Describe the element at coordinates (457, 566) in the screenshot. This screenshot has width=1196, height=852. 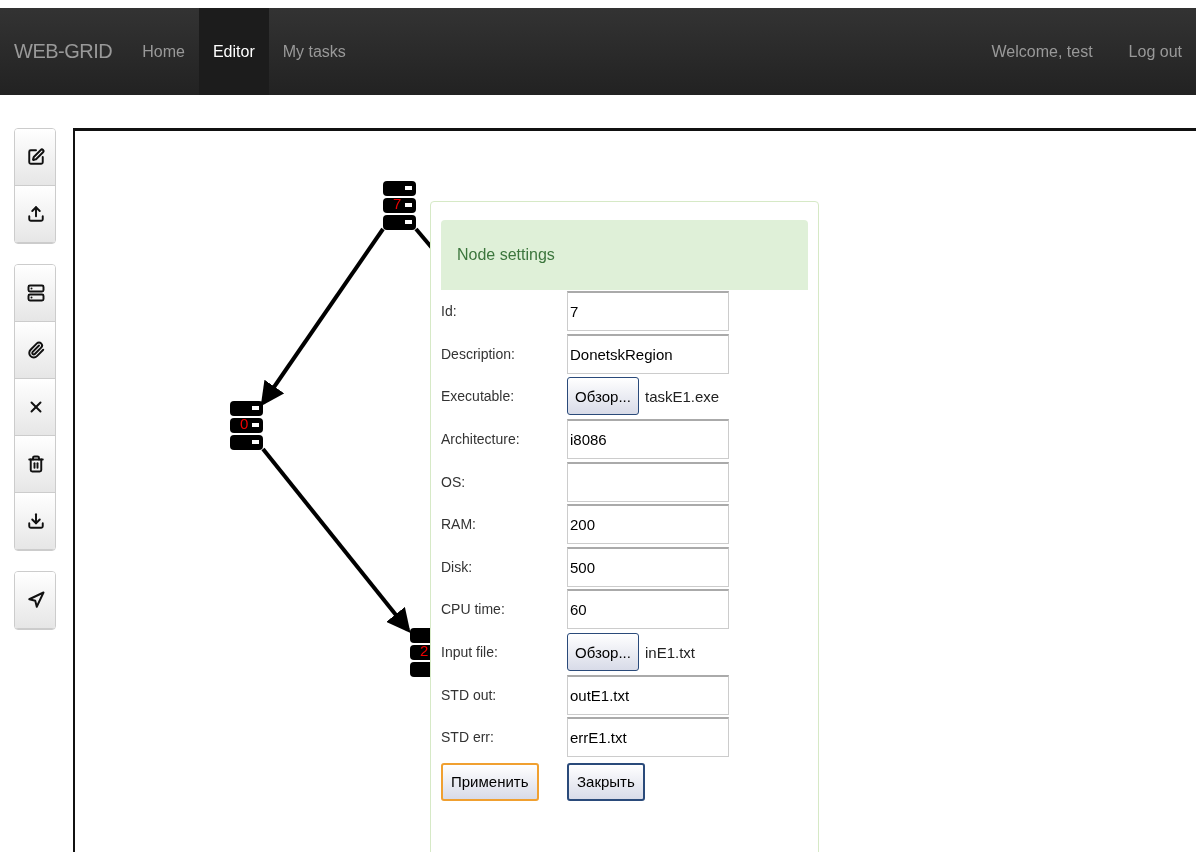
I see `field-label: Disk:` at that location.